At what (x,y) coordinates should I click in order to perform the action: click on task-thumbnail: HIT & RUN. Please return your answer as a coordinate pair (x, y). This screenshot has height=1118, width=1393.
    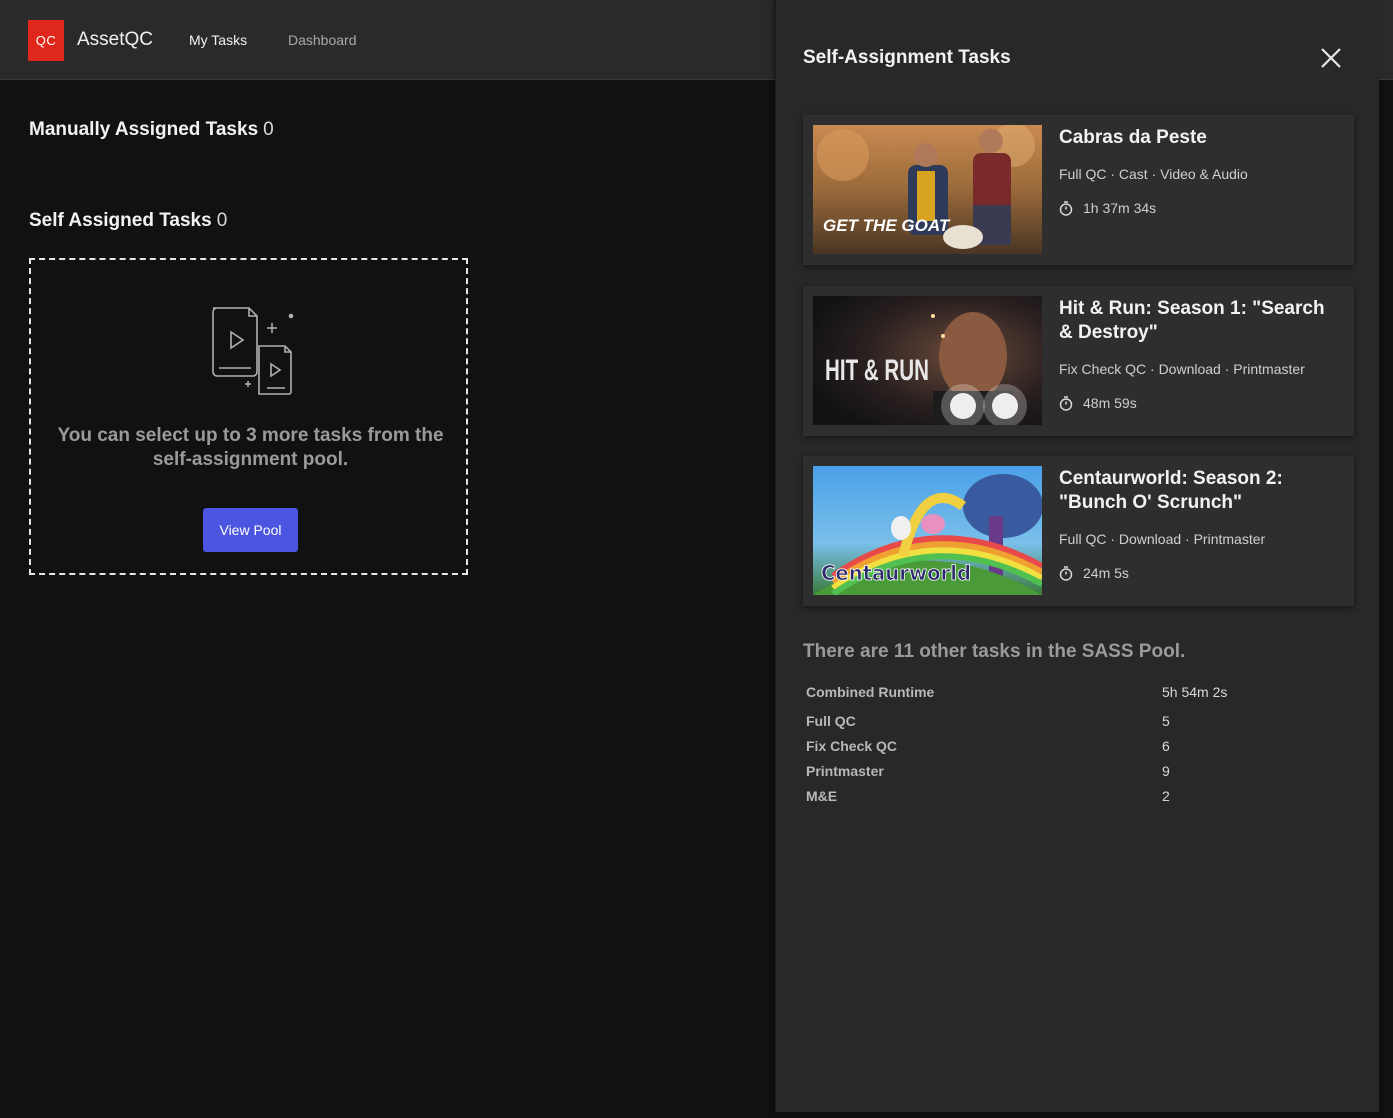
    Looking at the image, I should click on (927, 360).